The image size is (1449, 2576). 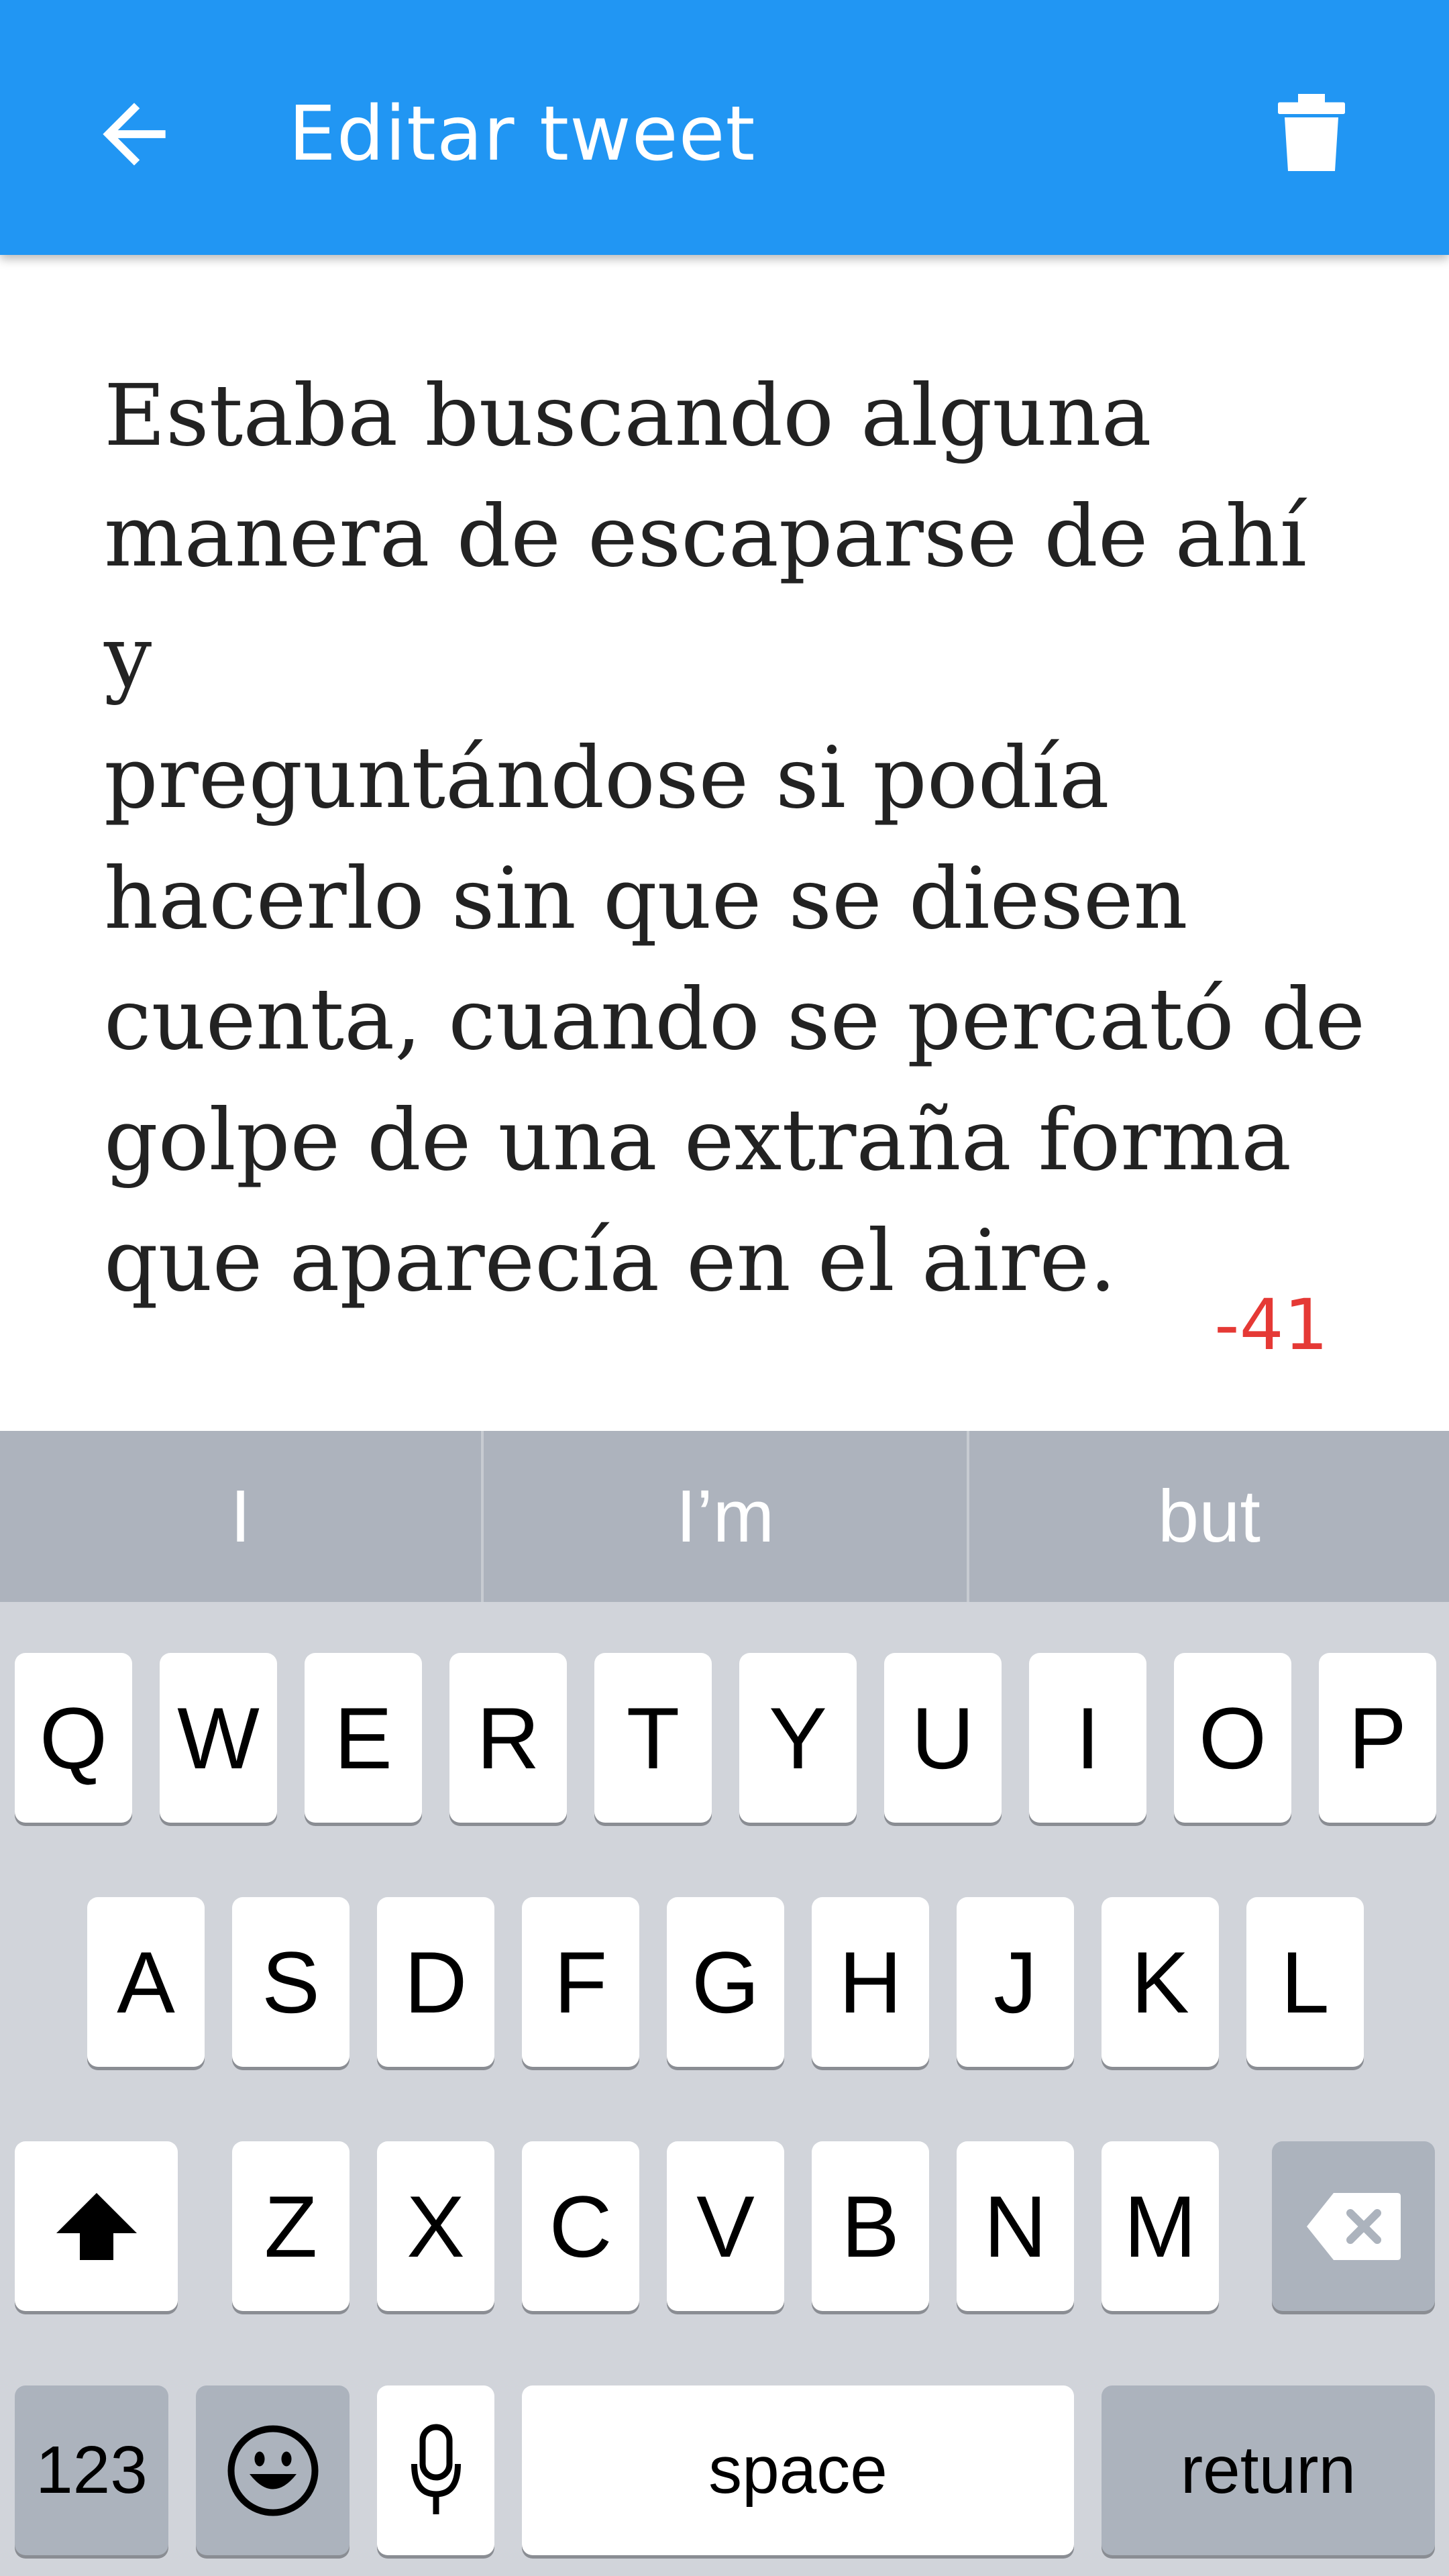 What do you see at coordinates (291, 1982) in the screenshot?
I see `key-s: S` at bounding box center [291, 1982].